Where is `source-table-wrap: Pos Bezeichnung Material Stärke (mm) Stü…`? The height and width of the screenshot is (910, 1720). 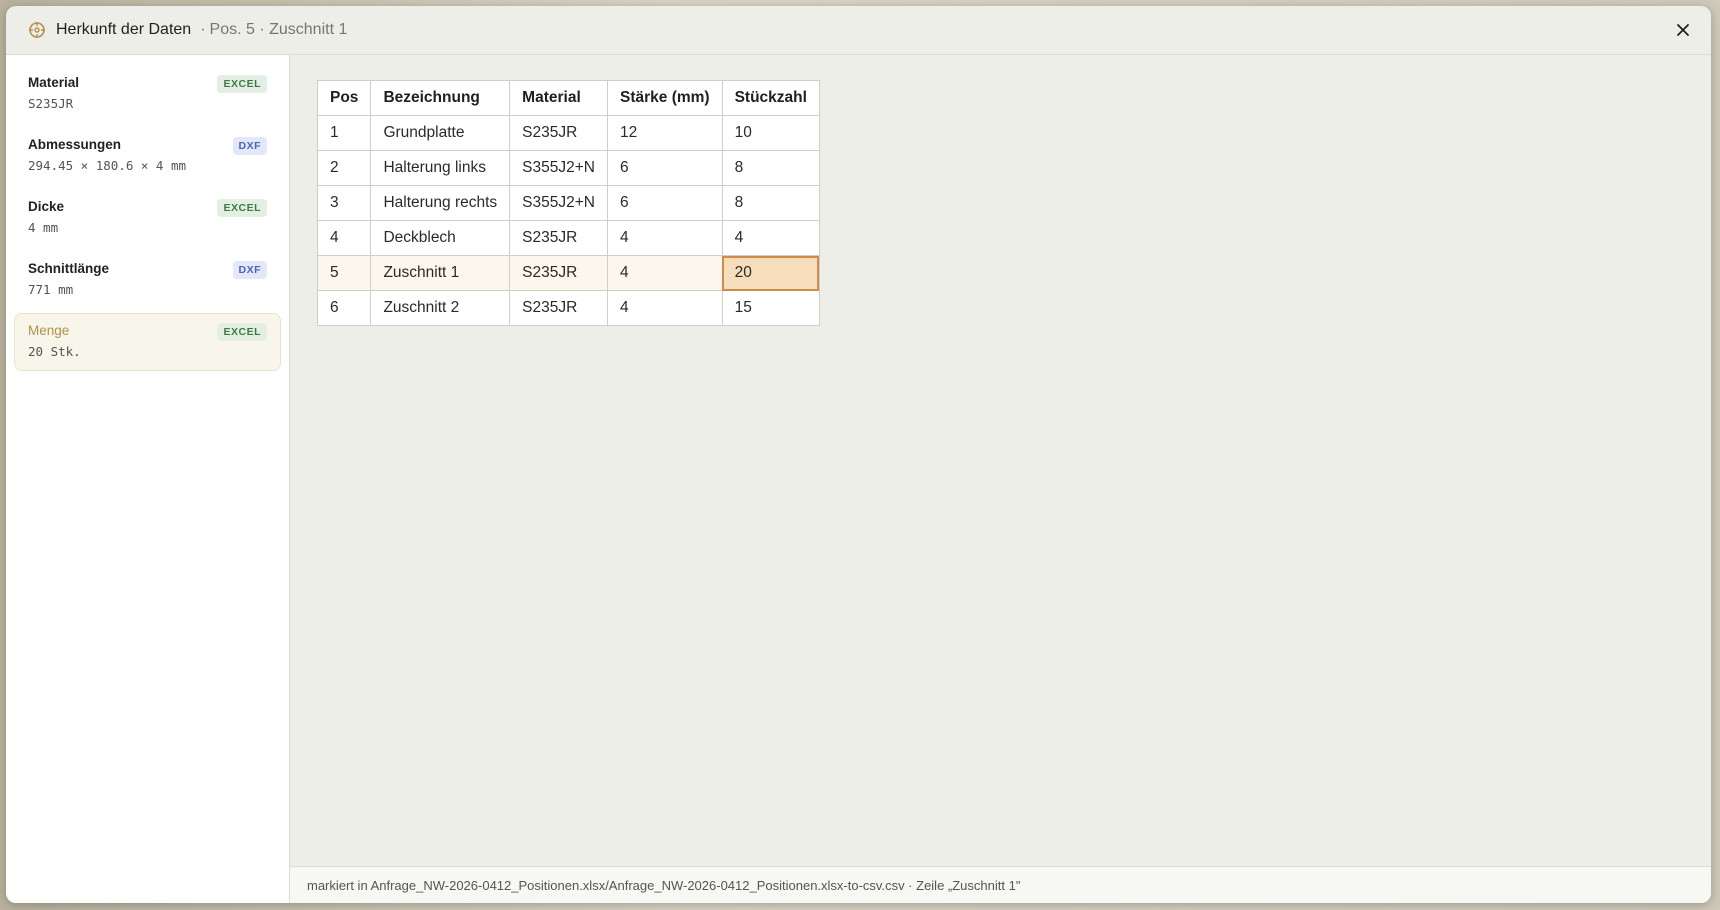 source-table-wrap: Pos Bezeichnung Material Stärke (mm) Stü… is located at coordinates (568, 203).